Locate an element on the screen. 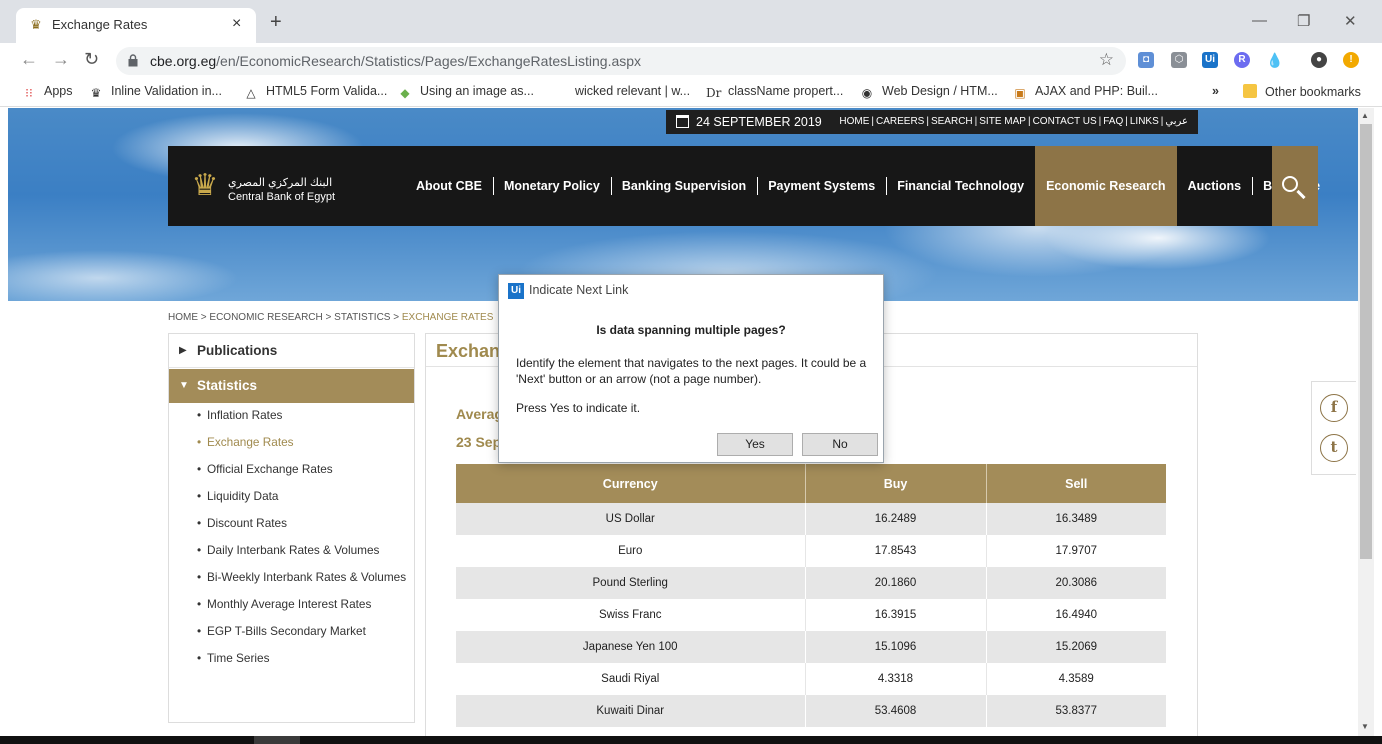 This screenshot has width=1382, height=744. scroll-down-arrow-icon: ▼ is located at coordinates (1365, 726).